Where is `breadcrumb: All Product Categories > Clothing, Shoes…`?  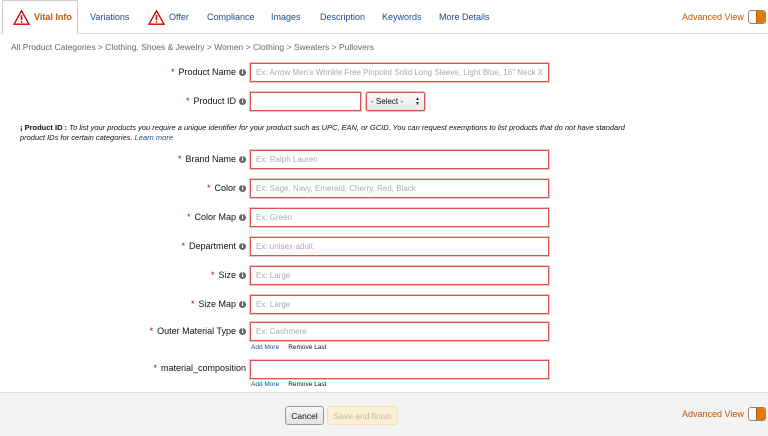
breadcrumb: All Product Categories > Clothing, Shoes… is located at coordinates (192, 47).